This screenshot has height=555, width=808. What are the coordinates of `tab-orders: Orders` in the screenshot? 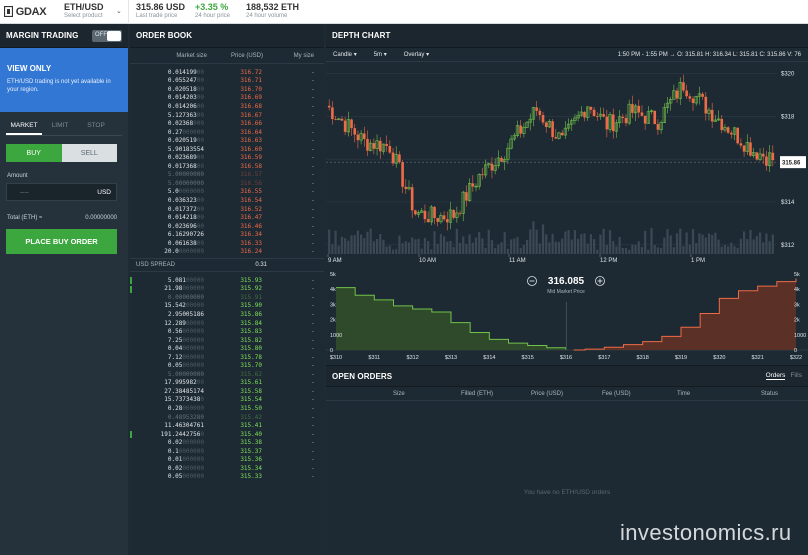 It's located at (775, 376).